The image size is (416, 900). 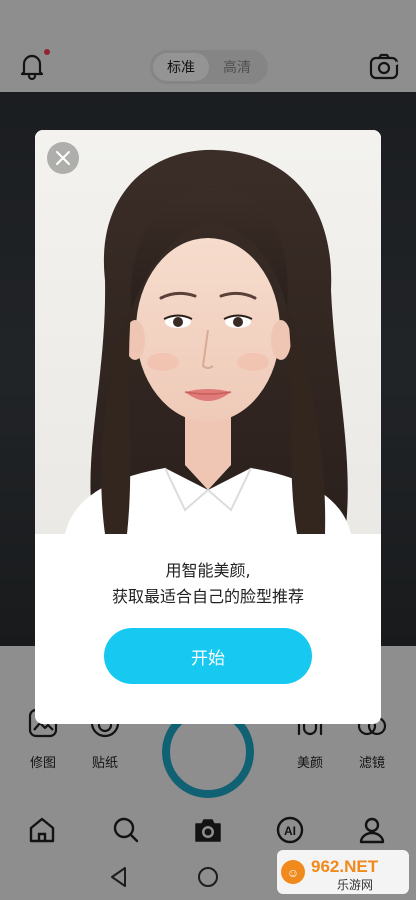 I want to click on site-watermark: ☺ 962.NET 乐游网, so click(x=343, y=872).